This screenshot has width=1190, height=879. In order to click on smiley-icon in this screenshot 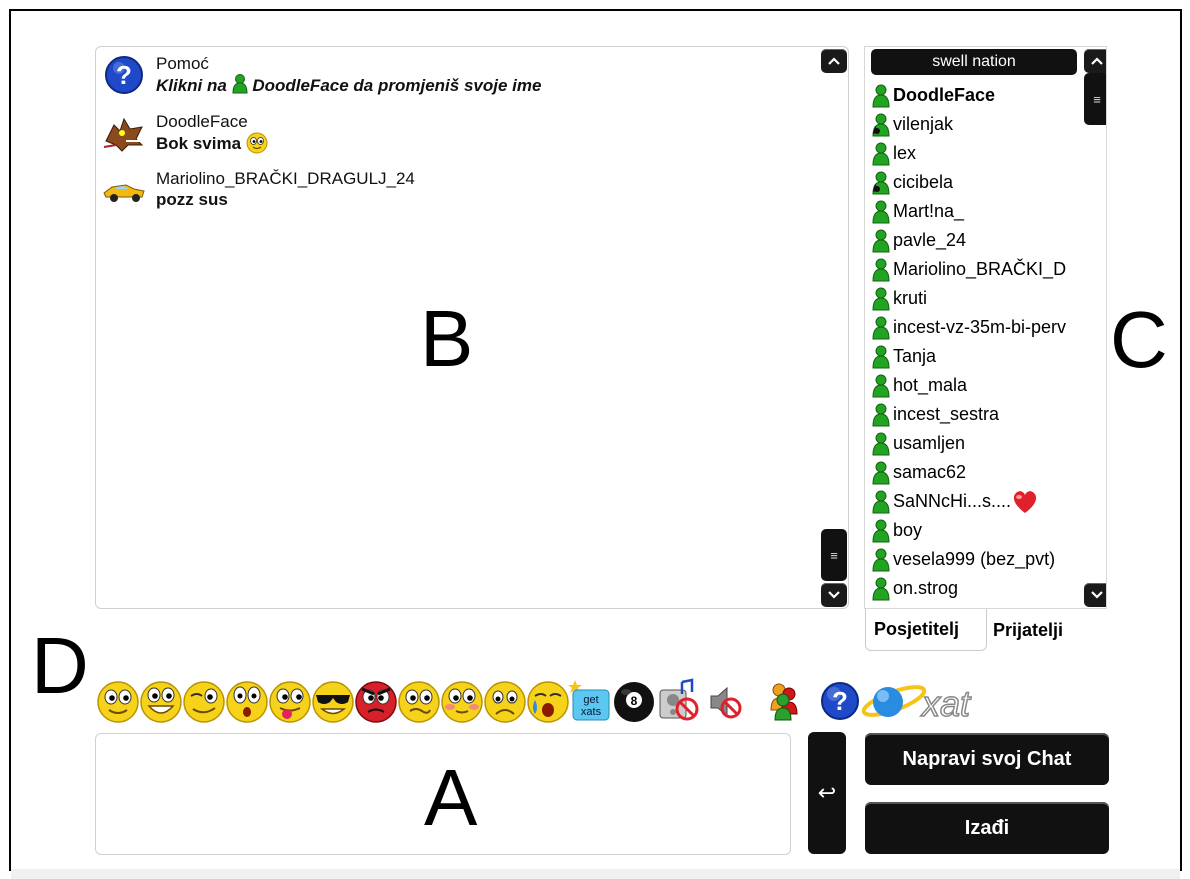, I will do `click(257, 143)`.